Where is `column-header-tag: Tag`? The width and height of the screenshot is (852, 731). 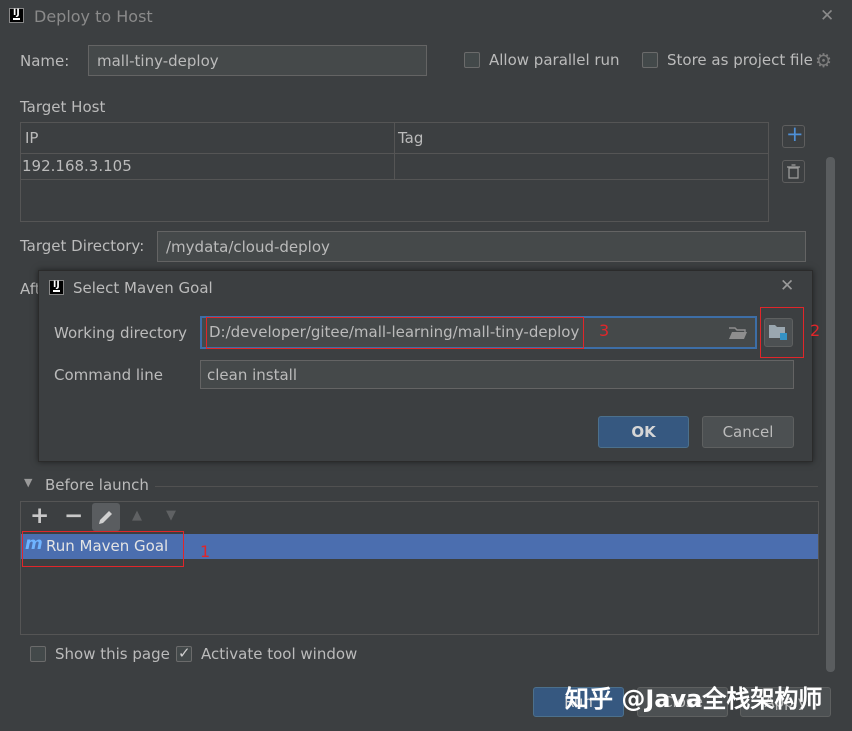 column-header-tag: Tag is located at coordinates (410, 138).